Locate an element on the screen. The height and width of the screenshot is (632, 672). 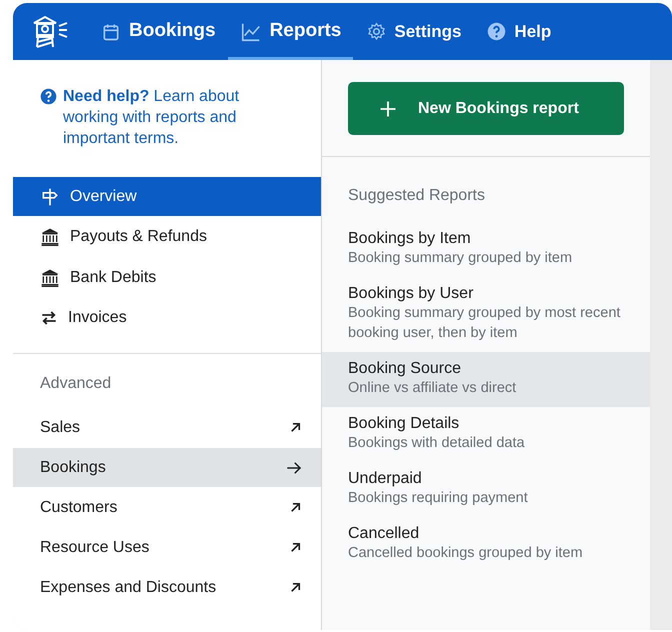
swap-arrows-icon is located at coordinates (49, 318).